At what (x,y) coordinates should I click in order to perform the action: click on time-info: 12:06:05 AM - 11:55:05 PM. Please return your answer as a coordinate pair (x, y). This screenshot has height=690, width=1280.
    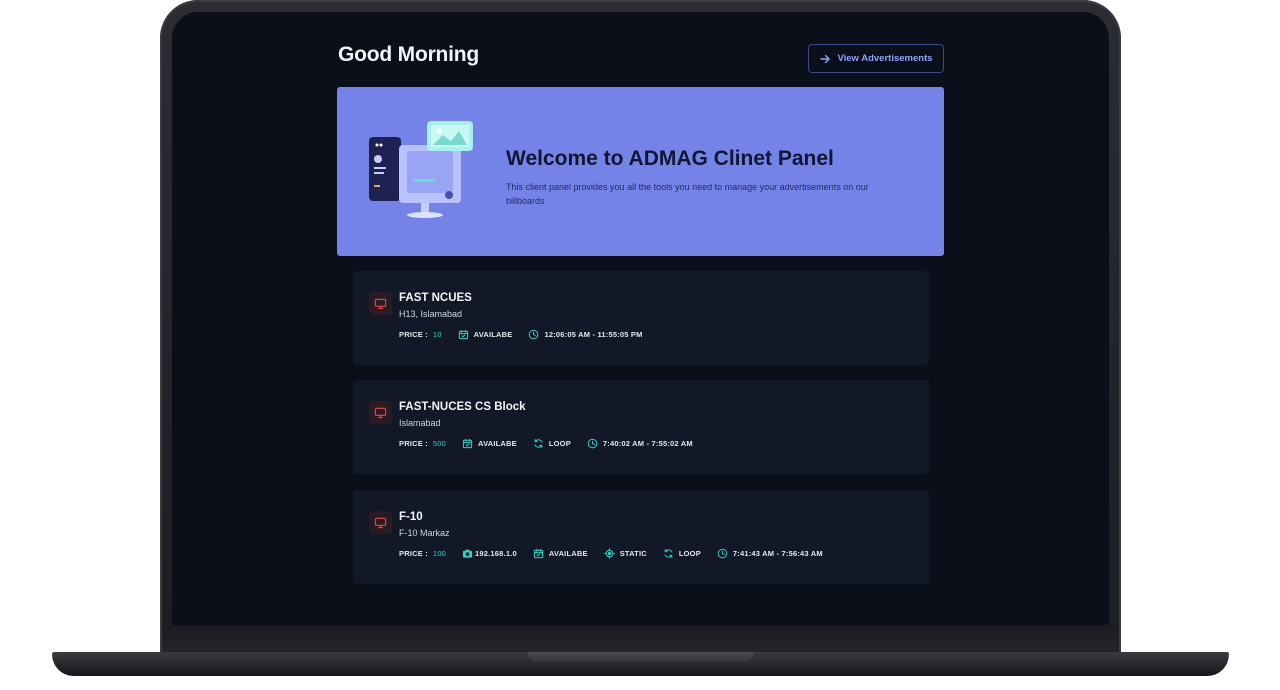
    Looking at the image, I should click on (585, 334).